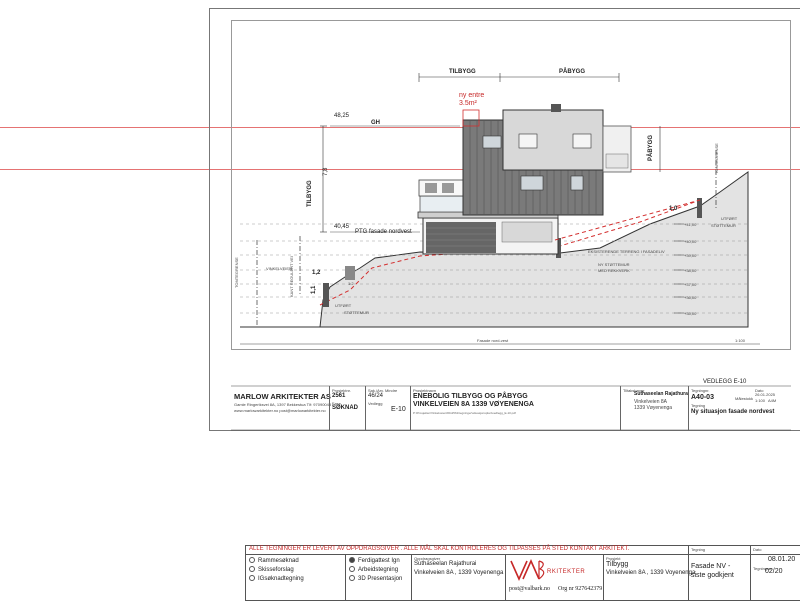 The image size is (800, 601). I want to click on garage-door, so click(461, 237).